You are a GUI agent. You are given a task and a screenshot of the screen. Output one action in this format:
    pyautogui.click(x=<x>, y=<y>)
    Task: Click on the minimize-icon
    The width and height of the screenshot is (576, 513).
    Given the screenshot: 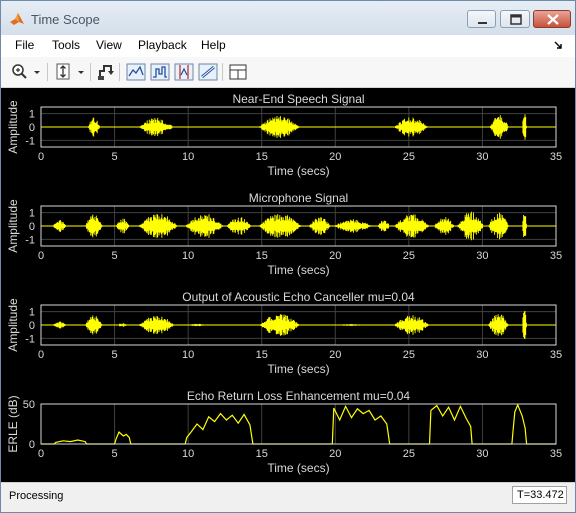 What is the action you would take?
    pyautogui.click(x=482, y=23)
    